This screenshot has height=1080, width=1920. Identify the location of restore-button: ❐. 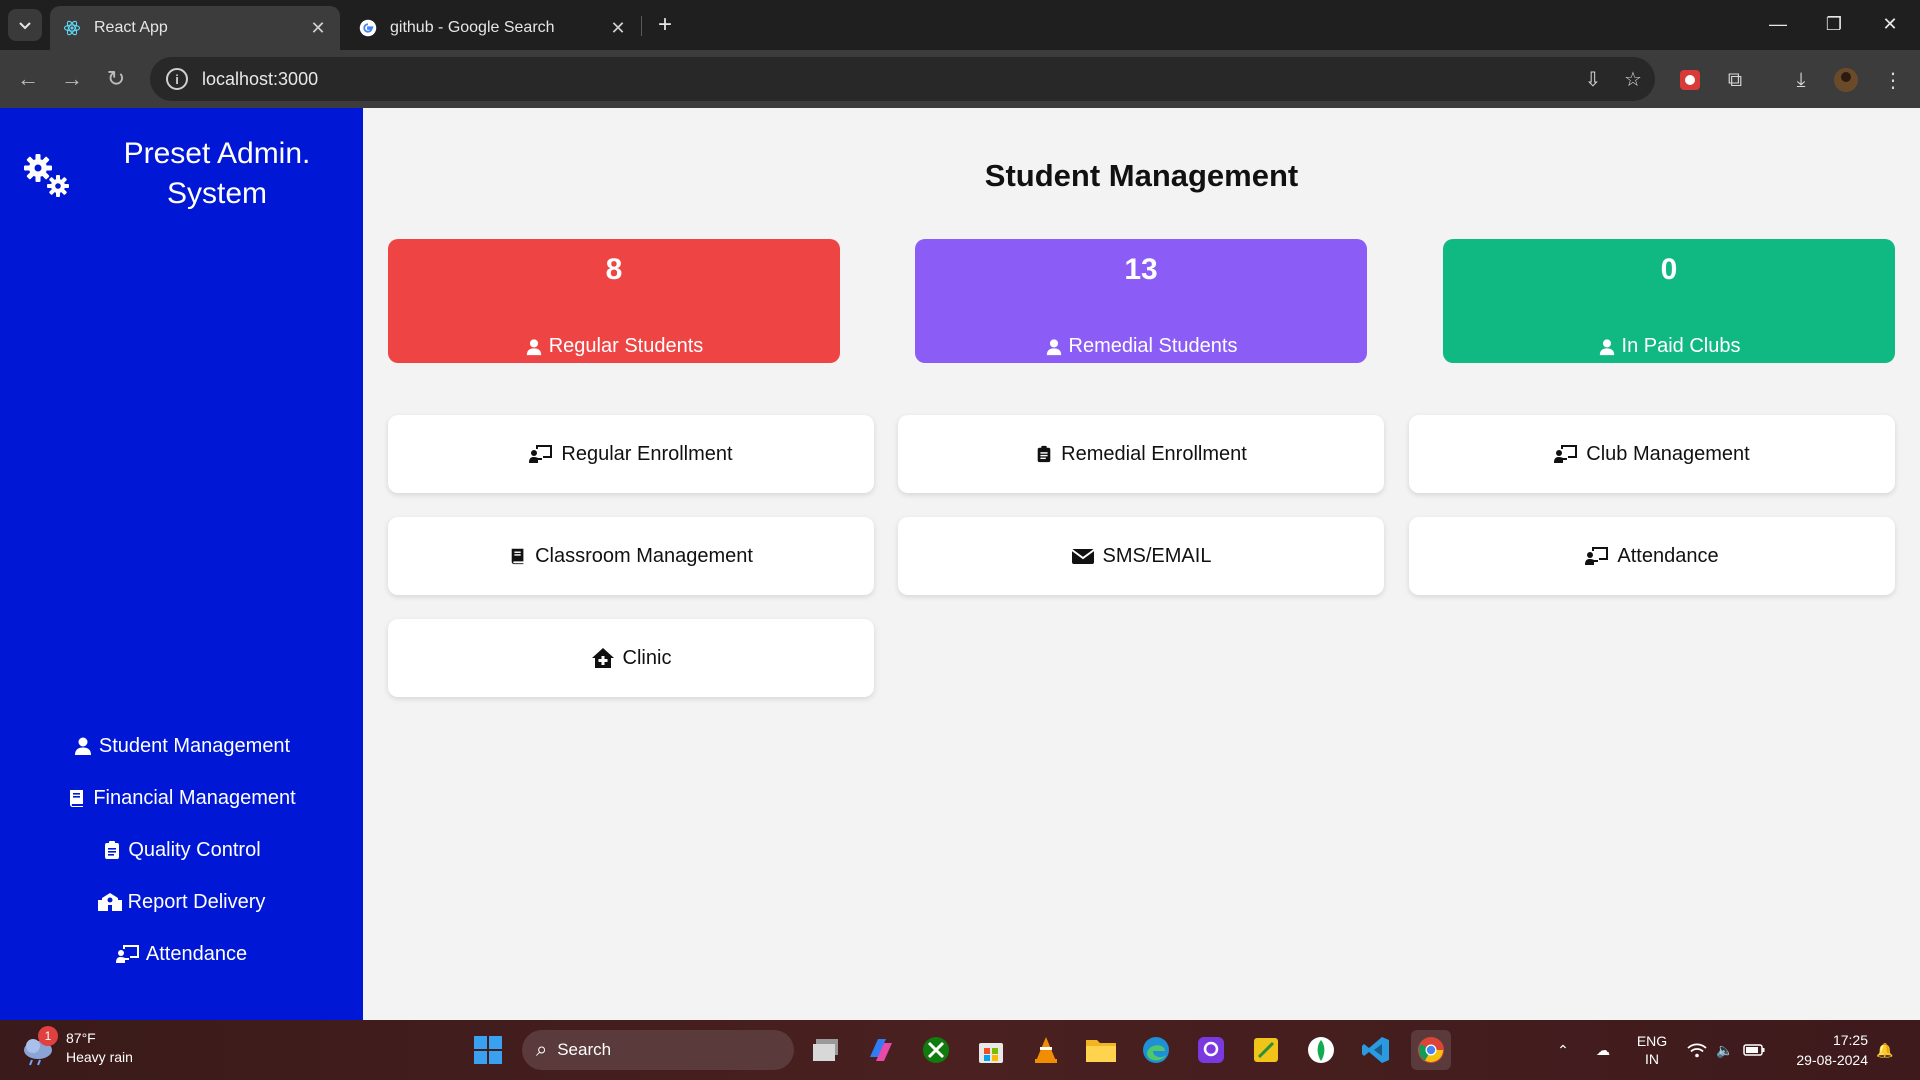
(1834, 24).